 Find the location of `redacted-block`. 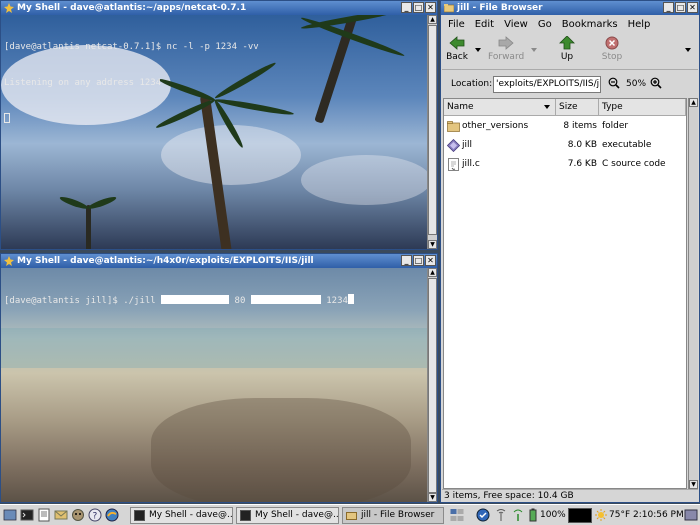

redacted-block is located at coordinates (285, 299).